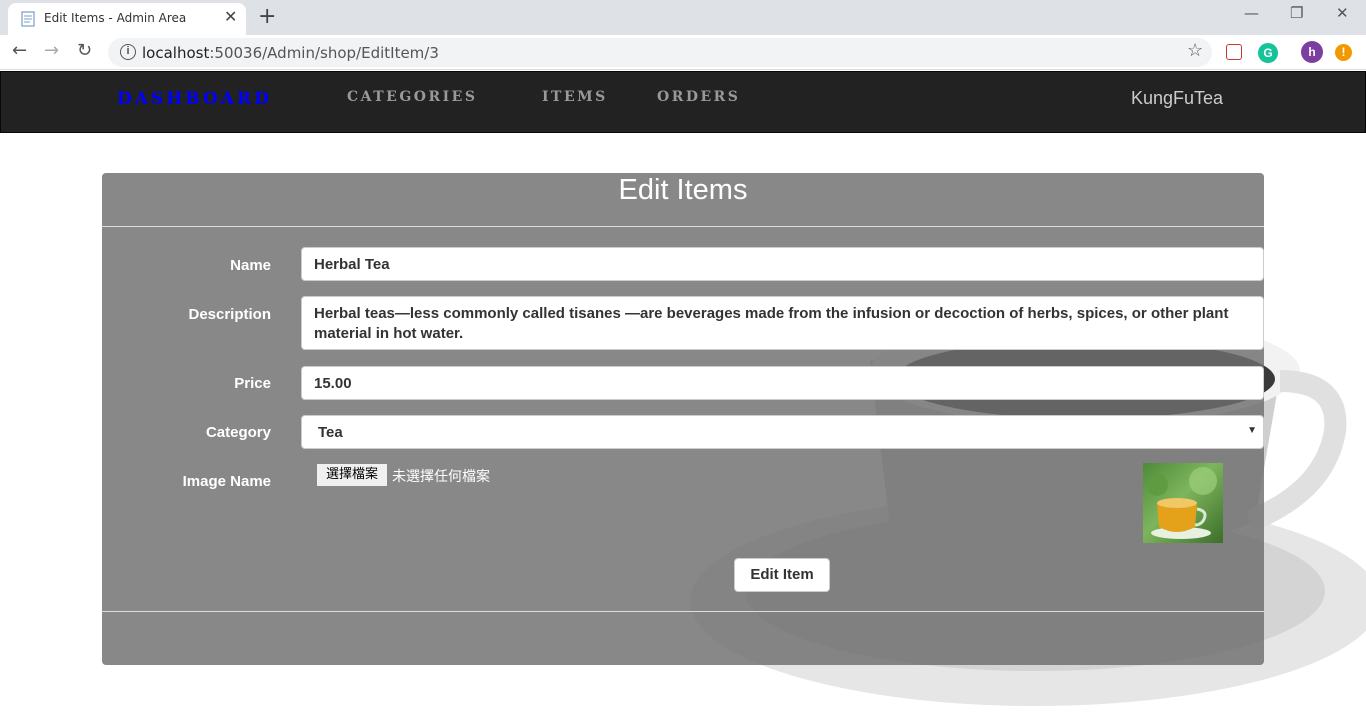  Describe the element at coordinates (84, 50) in the screenshot. I see `reload-icon: ↻` at that location.